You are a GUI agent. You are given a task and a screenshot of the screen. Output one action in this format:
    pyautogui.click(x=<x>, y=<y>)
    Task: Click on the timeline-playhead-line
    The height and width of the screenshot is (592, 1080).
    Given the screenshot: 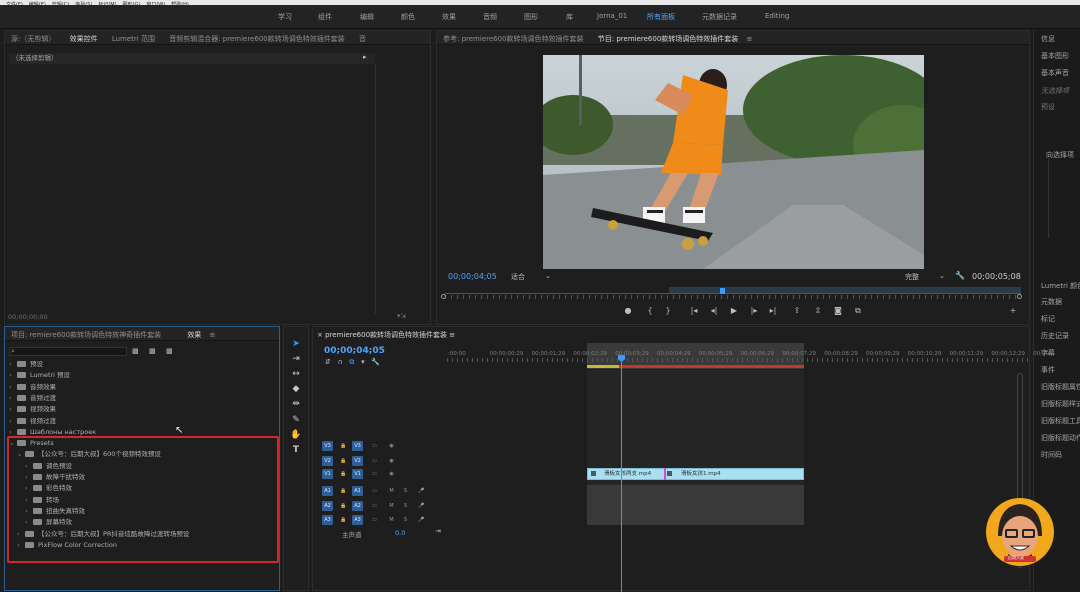 What is the action you would take?
    pyautogui.click(x=621, y=477)
    